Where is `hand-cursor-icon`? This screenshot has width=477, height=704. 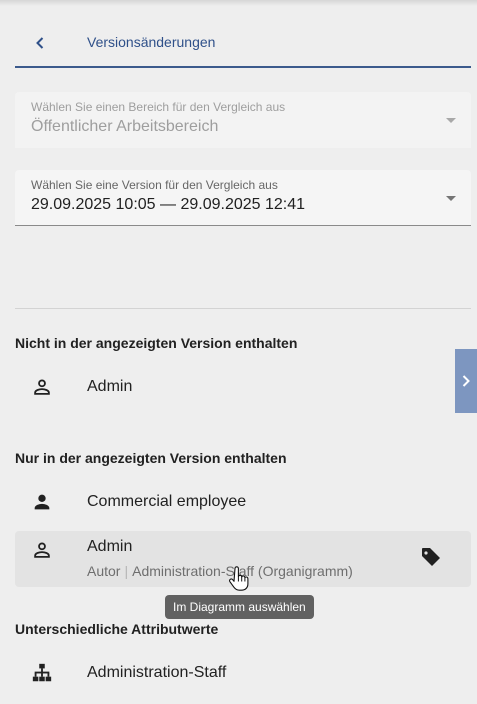
hand-cursor-icon is located at coordinates (239, 578).